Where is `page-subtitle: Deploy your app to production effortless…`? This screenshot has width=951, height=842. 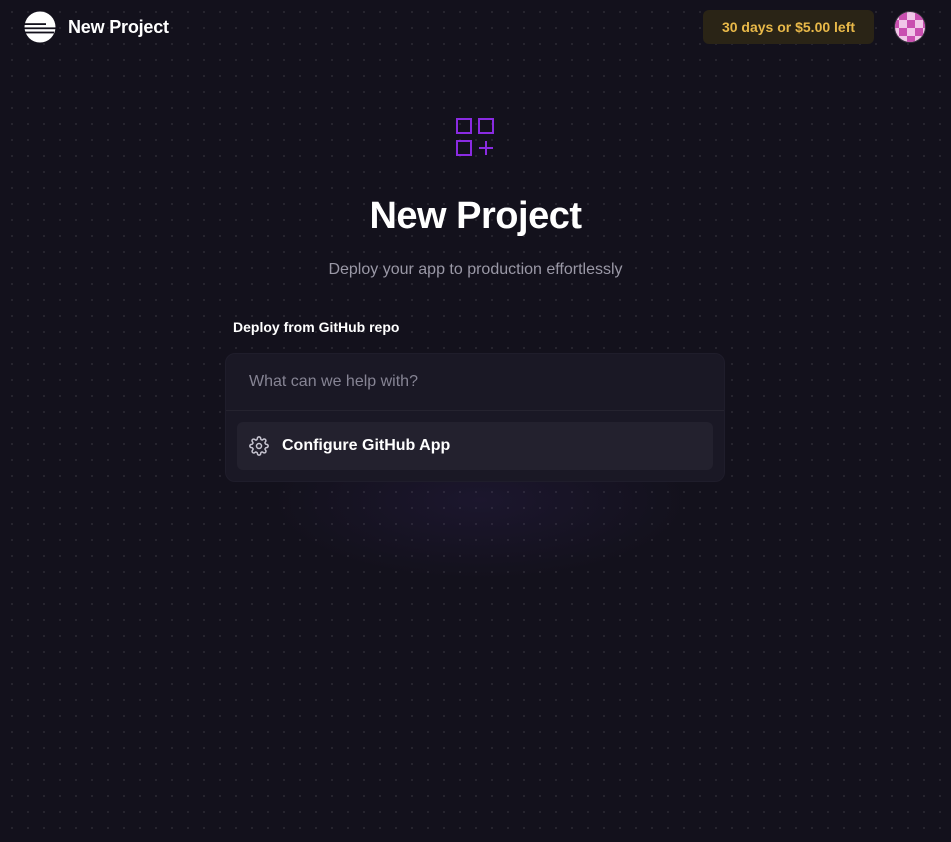
page-subtitle: Deploy your app to production effortless… is located at coordinates (475, 269).